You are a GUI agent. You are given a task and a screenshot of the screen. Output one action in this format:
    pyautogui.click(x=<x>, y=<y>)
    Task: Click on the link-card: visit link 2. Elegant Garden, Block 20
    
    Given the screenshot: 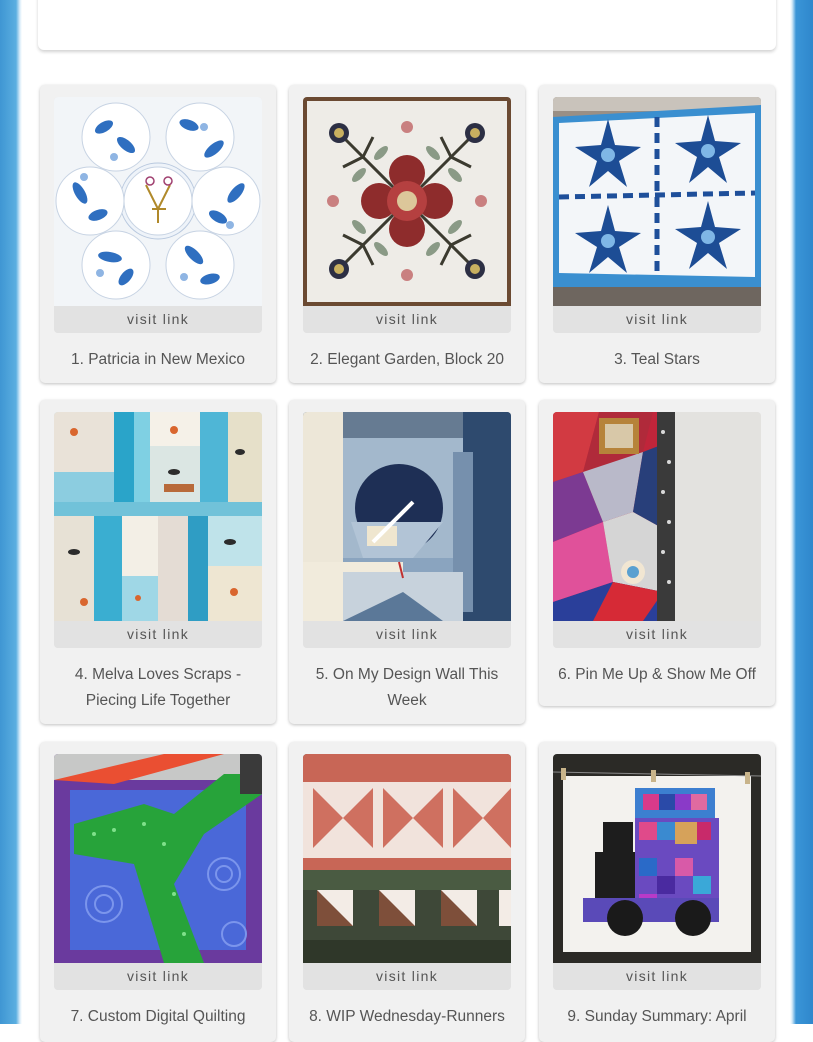 What is the action you would take?
    pyautogui.click(x=407, y=234)
    